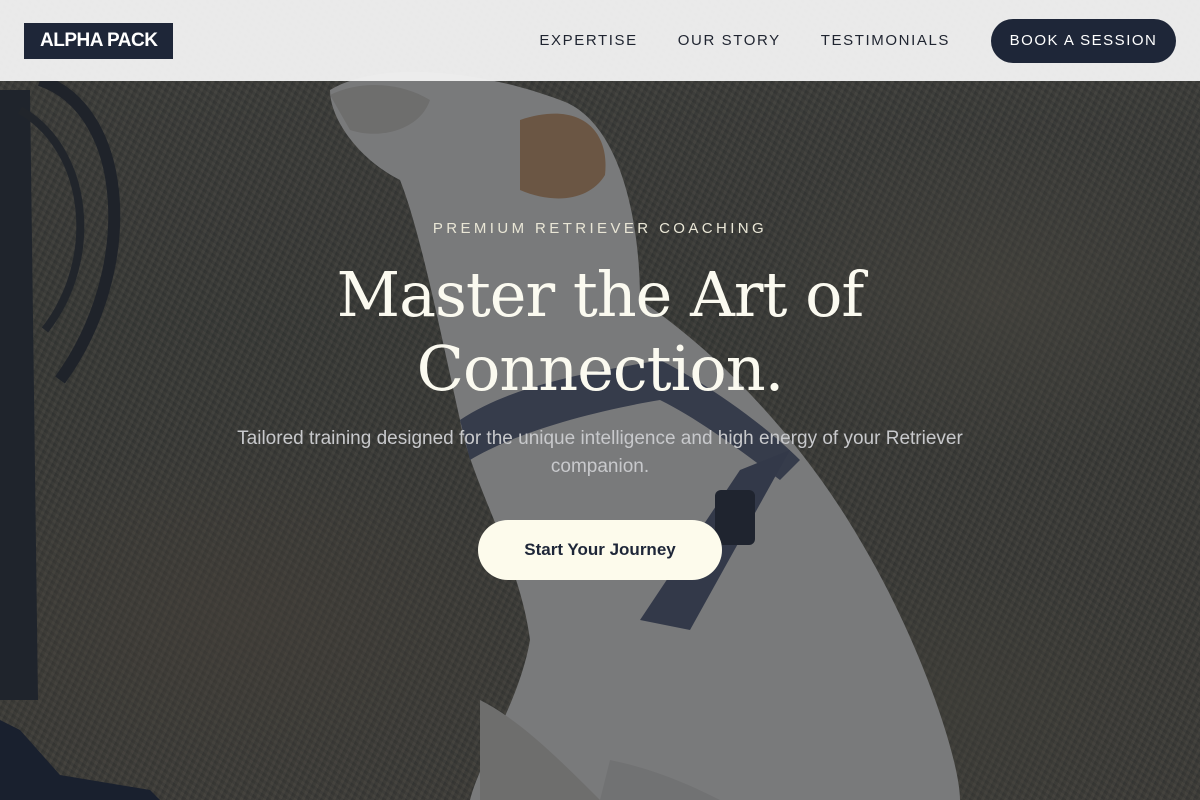 This screenshot has height=800, width=1200. I want to click on start-journey-button: Start Your Journey, so click(600, 550).